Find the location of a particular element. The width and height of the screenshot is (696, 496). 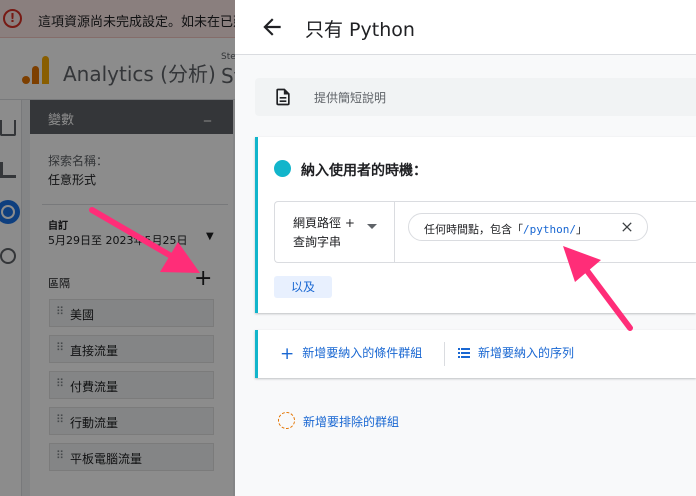

document-icon is located at coordinates (283, 97).